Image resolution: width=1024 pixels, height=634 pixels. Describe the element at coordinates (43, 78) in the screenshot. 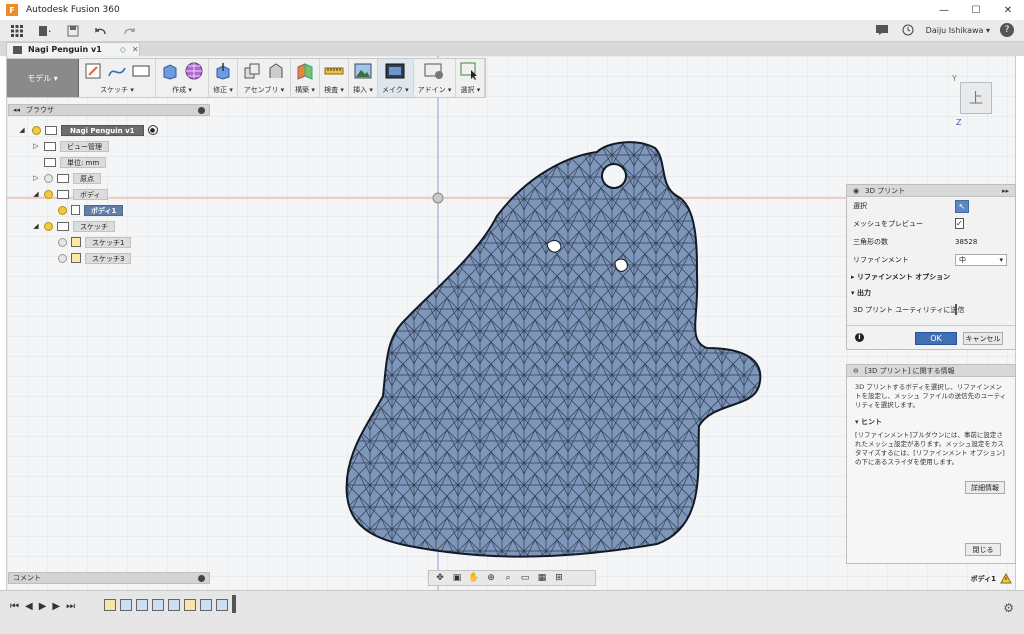

I see `workspace-switcher: モデル ▾` at that location.